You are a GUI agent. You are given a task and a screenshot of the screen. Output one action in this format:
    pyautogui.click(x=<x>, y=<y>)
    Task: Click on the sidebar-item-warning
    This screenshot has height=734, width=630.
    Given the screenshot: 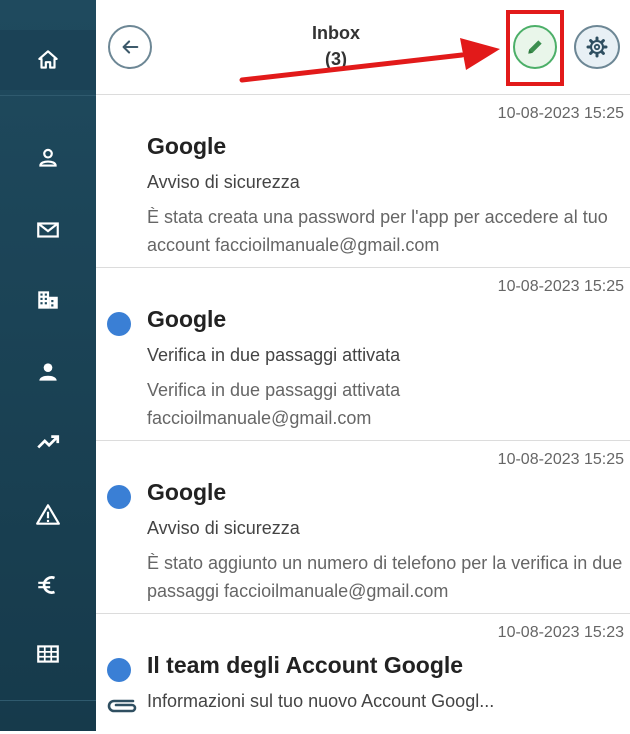 What is the action you would take?
    pyautogui.click(x=48, y=515)
    